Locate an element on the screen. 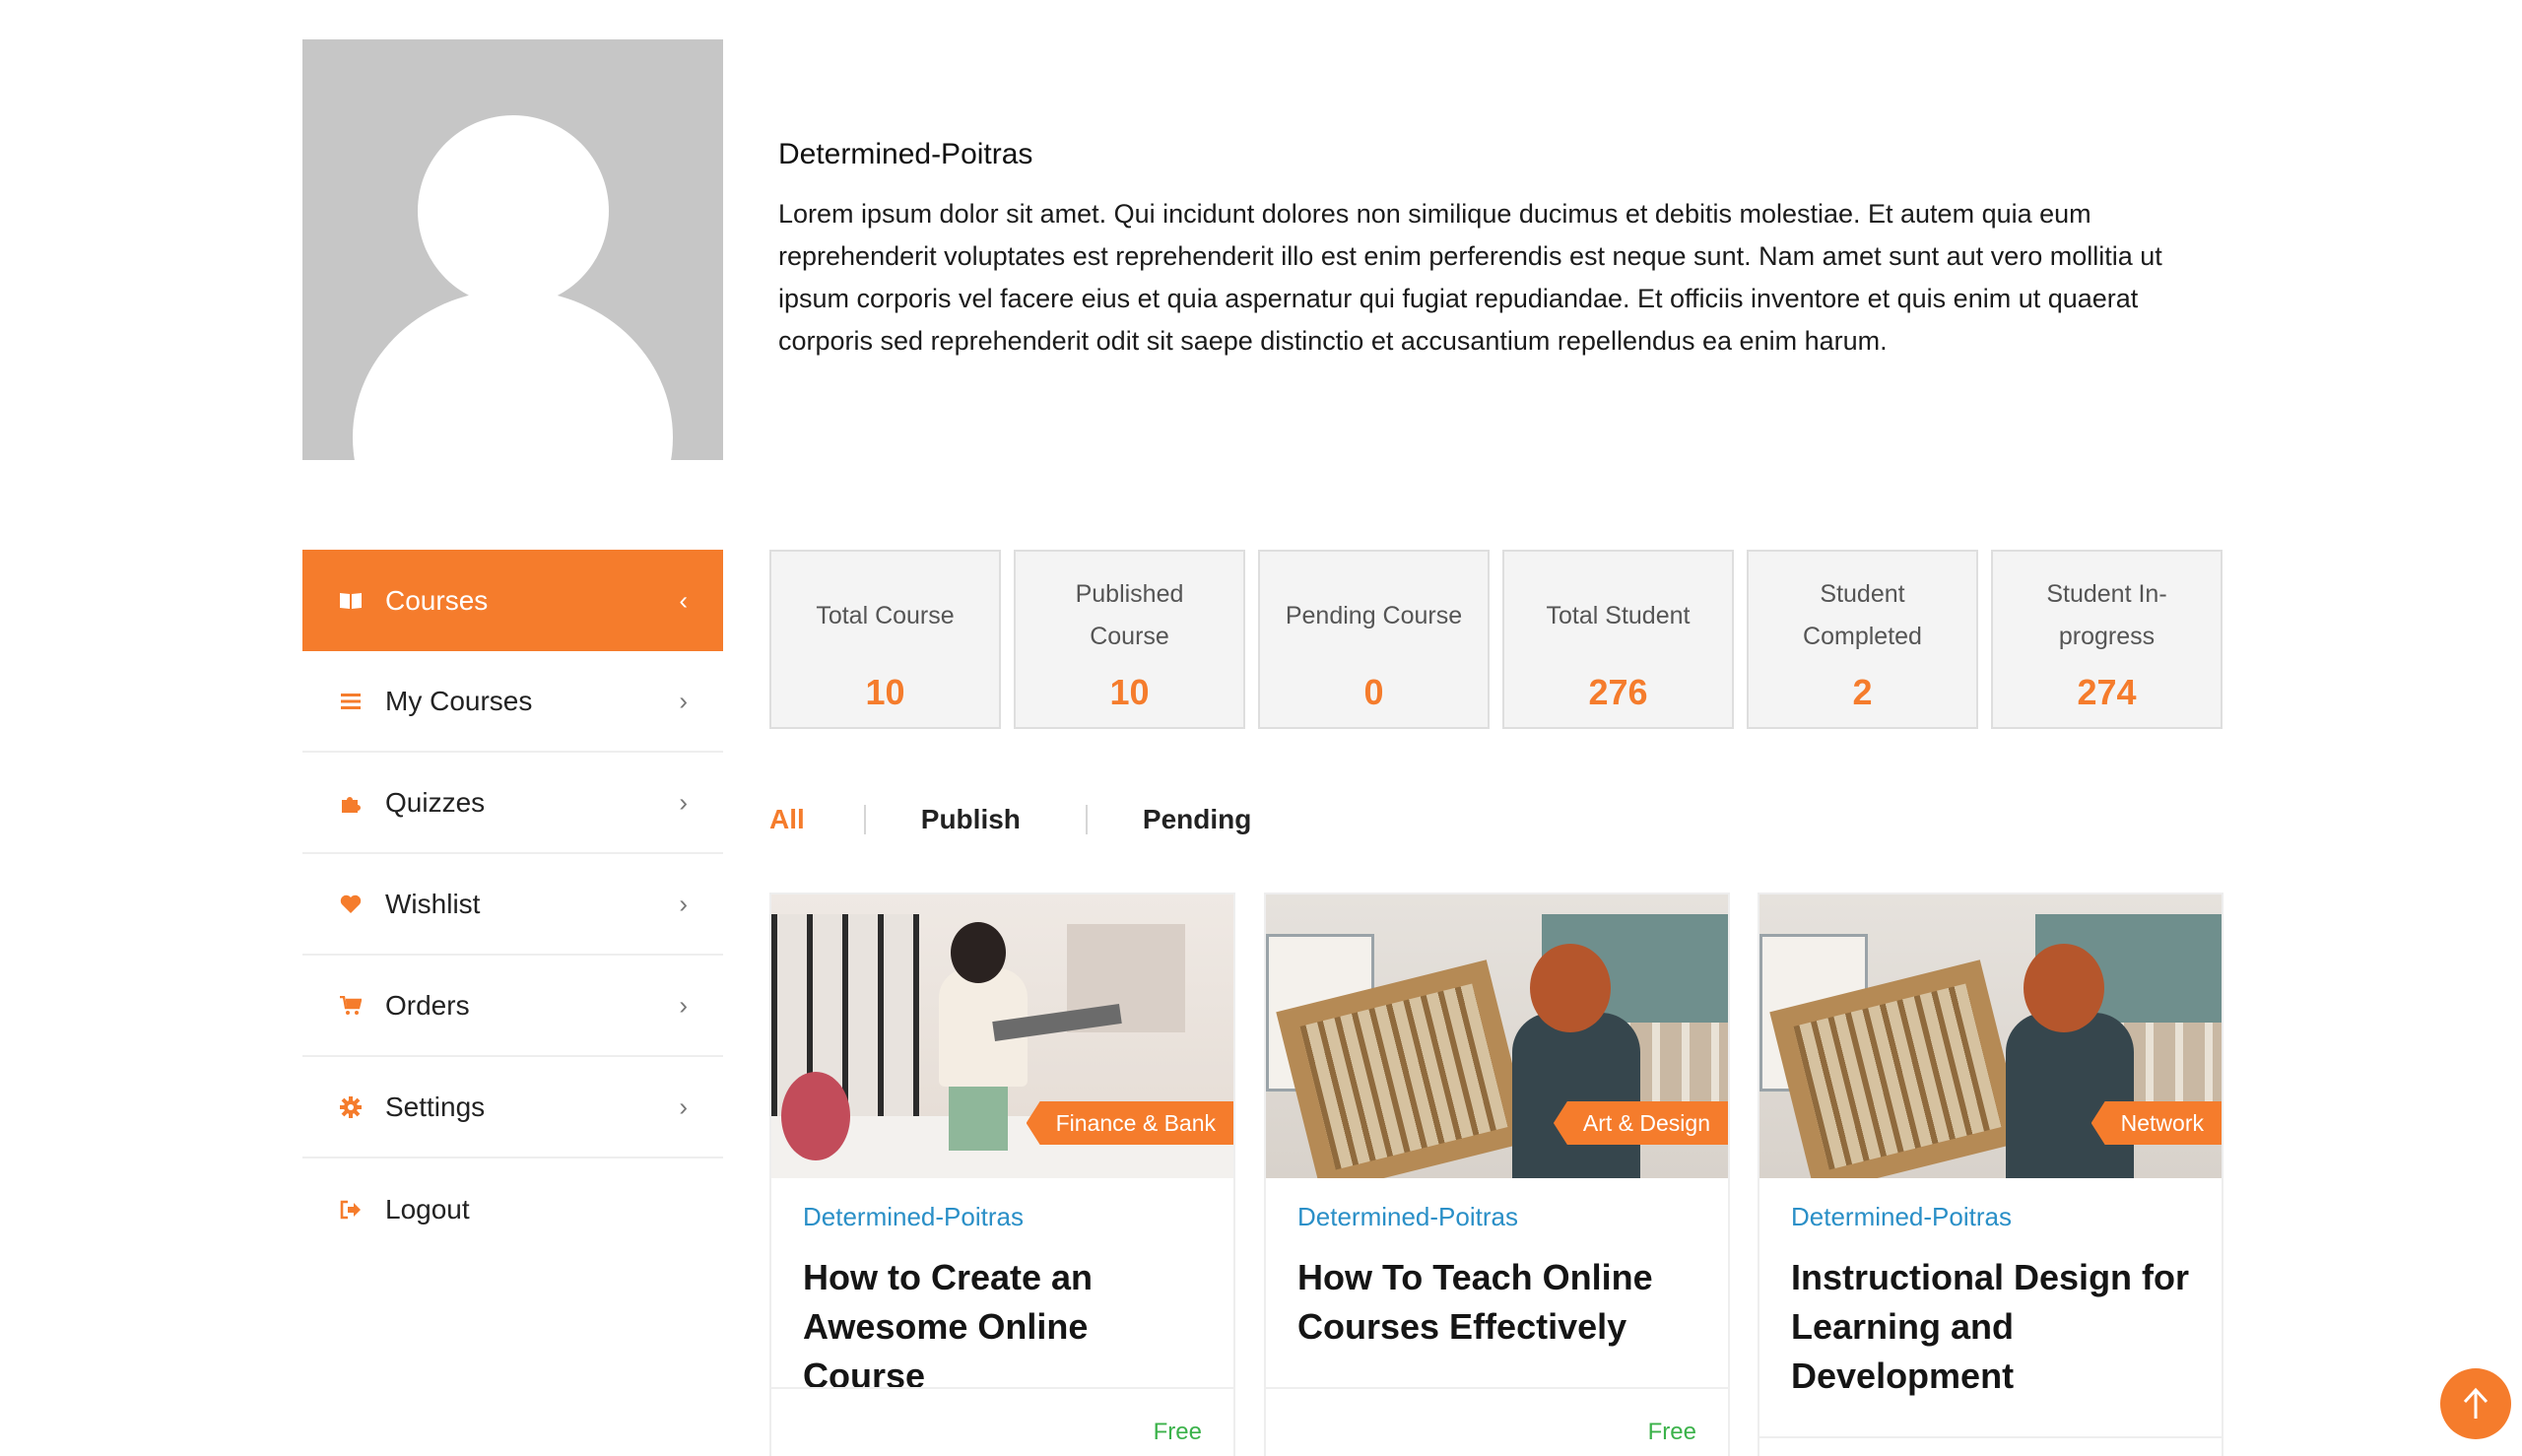 This screenshot has height=1456, width=2522. course-filter-tabs: All Publish Pending is located at coordinates (1010, 819).